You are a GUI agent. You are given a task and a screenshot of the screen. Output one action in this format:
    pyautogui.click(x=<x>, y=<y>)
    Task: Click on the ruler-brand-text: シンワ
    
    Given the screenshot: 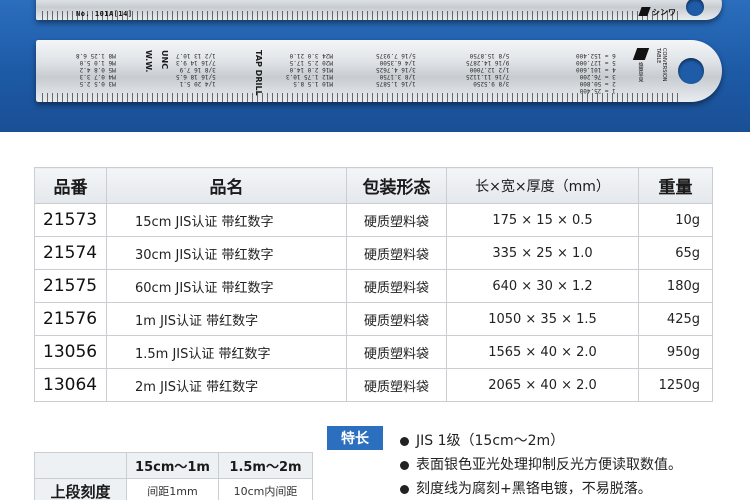 What is the action you would take?
    pyautogui.click(x=664, y=12)
    